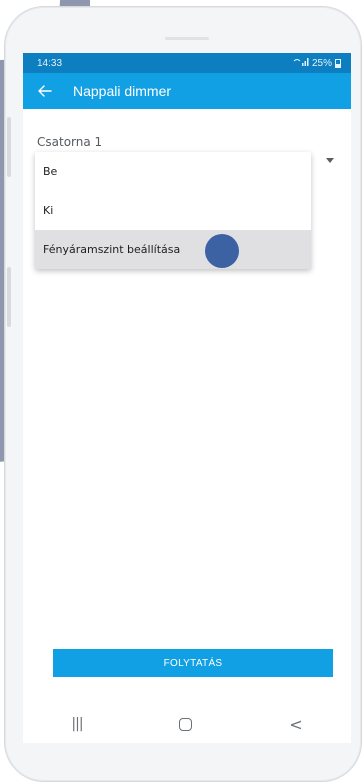 The width and height of the screenshot is (364, 783). Describe the element at coordinates (77, 724) in the screenshot. I see `recents-icon: |||` at that location.